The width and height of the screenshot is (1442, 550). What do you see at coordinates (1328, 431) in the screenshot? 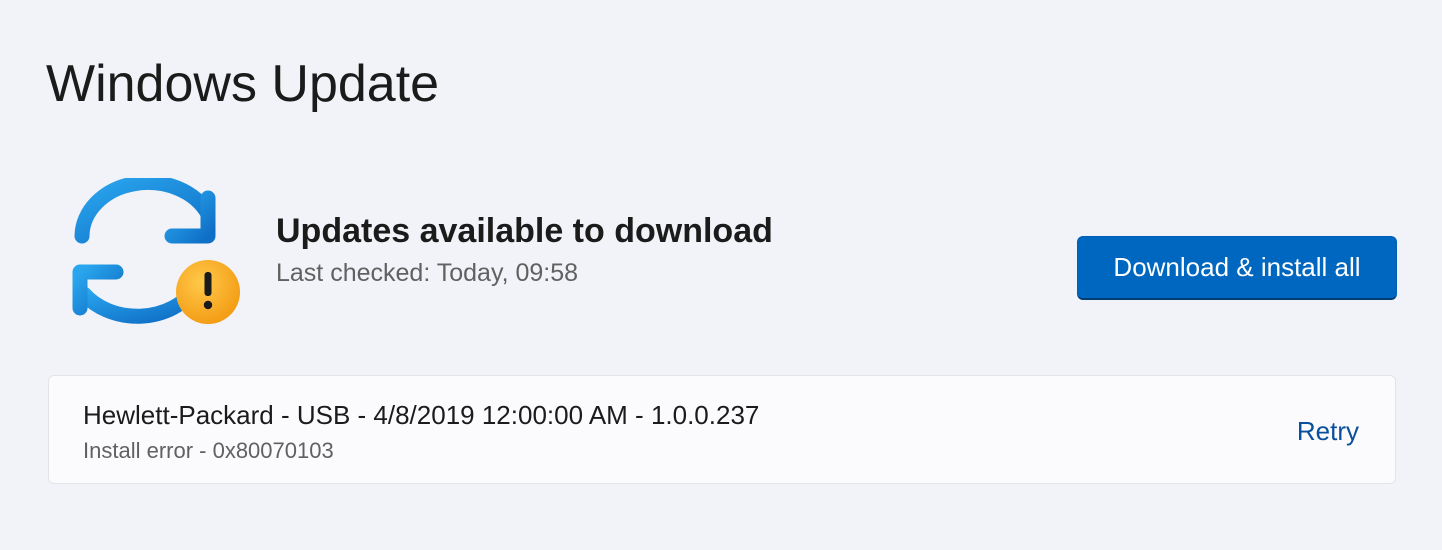
I see `retry-button: Retry` at bounding box center [1328, 431].